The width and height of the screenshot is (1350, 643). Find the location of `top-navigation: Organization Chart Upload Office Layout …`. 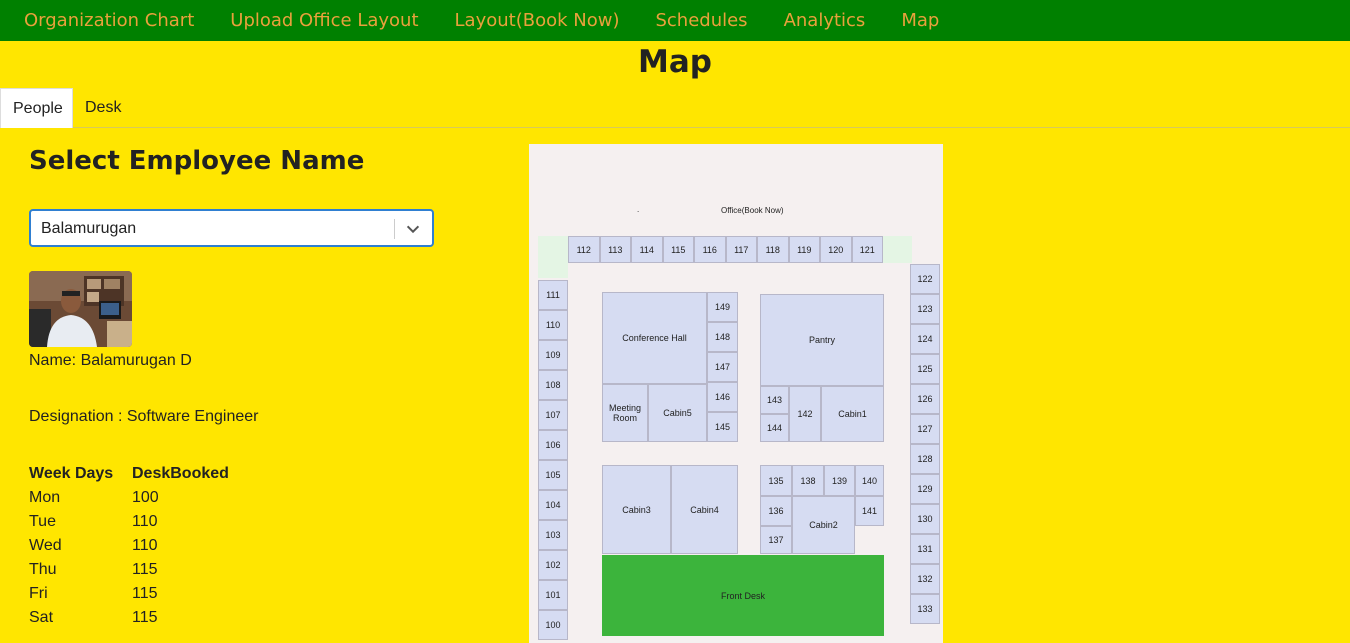

top-navigation: Organization Chart Upload Office Layout … is located at coordinates (675, 20).